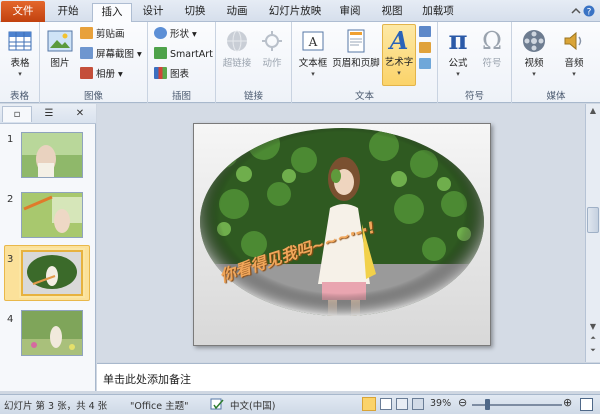 The width and height of the screenshot is (600, 414). I want to click on slide-number: 2, so click(10, 199).